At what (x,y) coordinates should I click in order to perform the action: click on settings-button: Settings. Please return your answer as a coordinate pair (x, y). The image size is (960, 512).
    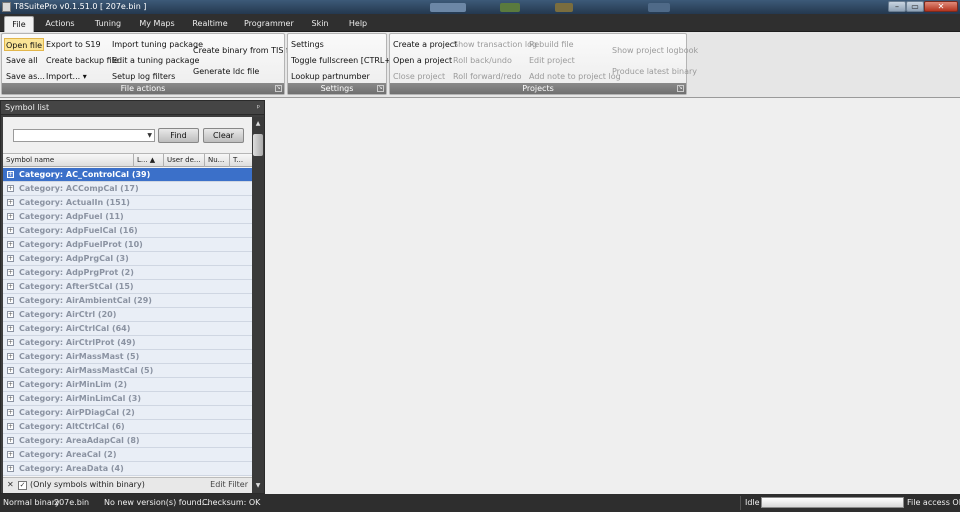
    Looking at the image, I should click on (307, 44).